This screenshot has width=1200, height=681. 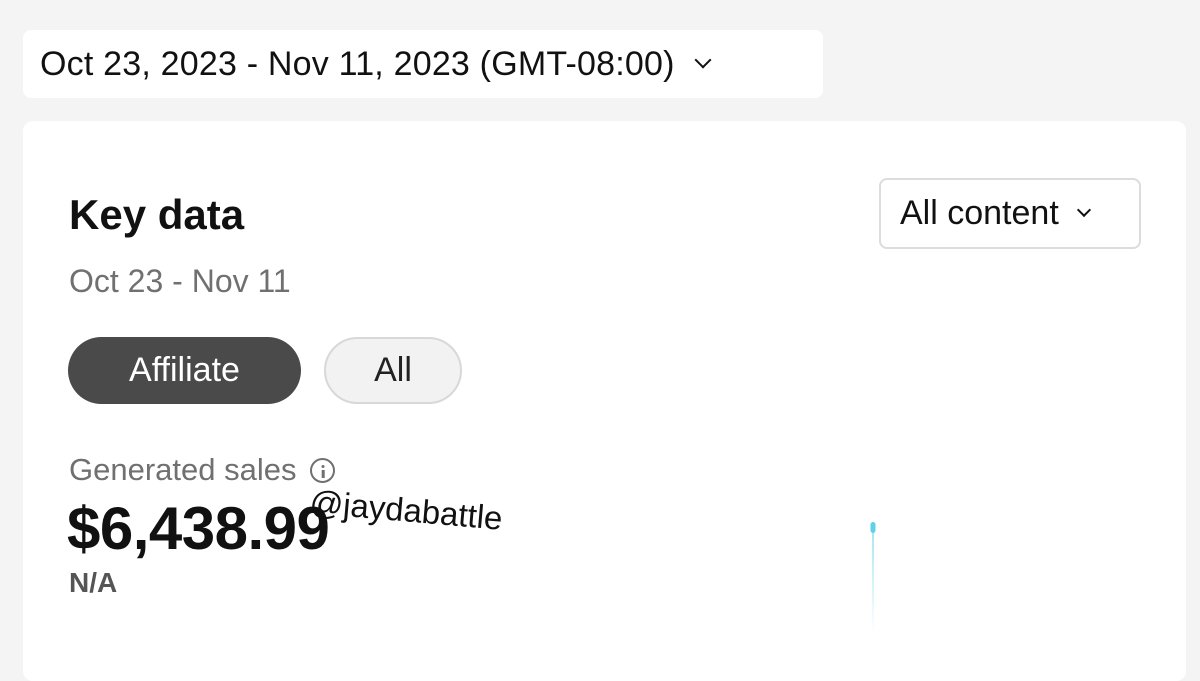 I want to click on comparison-value: N/A, so click(x=93, y=582).